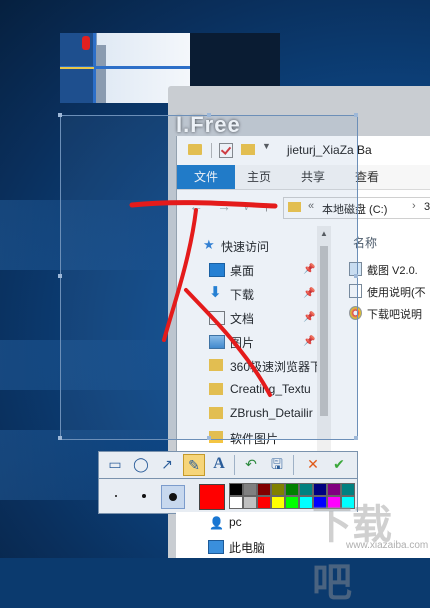 The image size is (430, 608). What do you see at coordinates (212, 497) in the screenshot?
I see `current-color-swatch` at bounding box center [212, 497].